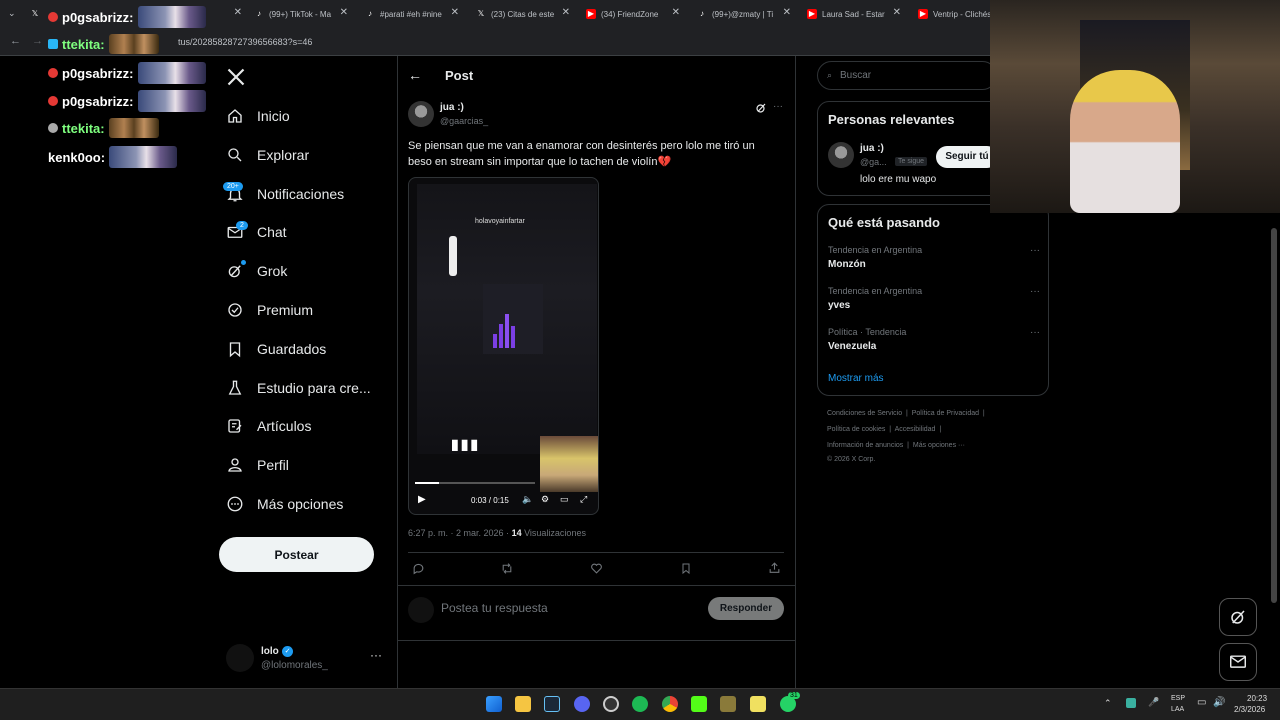 This screenshot has height=720, width=1280. I want to click on footer-link: Condiciones de Servicio, so click(864, 413).